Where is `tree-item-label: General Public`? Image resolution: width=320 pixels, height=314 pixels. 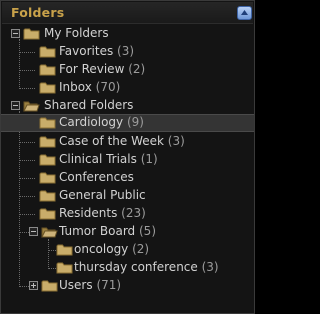 tree-item-label: General Public is located at coordinates (102, 195).